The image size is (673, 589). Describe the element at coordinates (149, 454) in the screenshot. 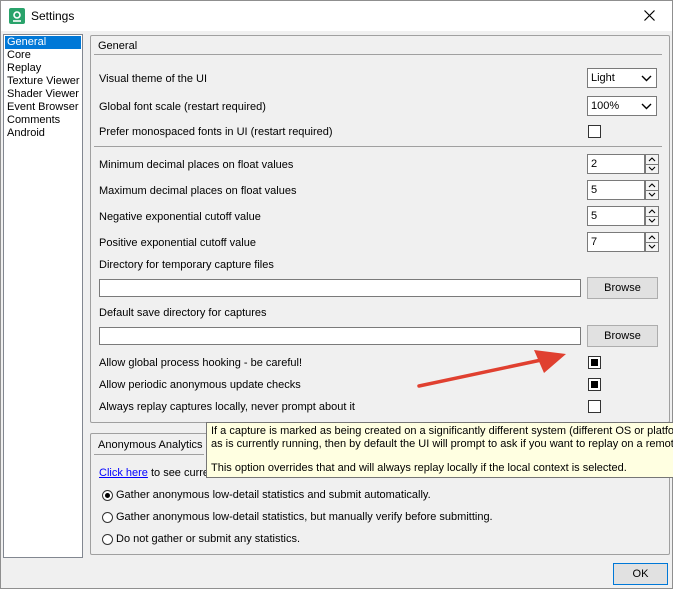

I see `analytics-title-divider` at that location.